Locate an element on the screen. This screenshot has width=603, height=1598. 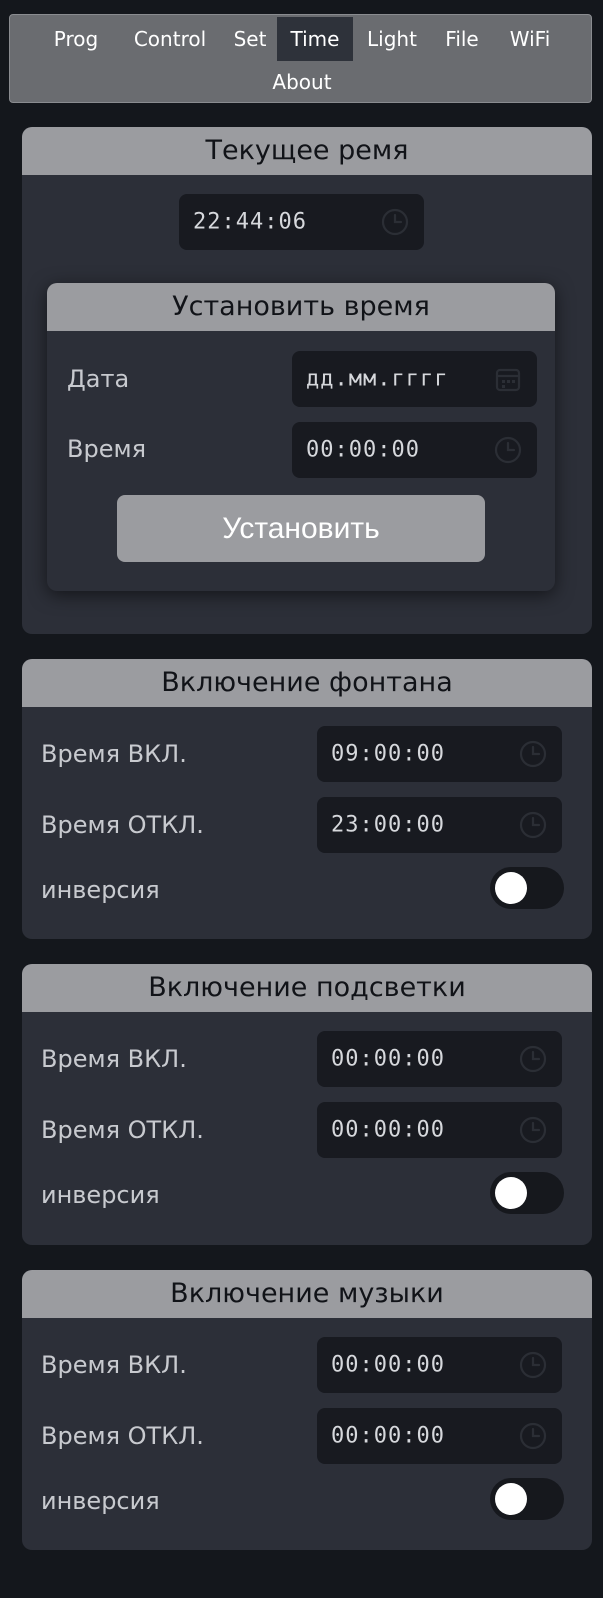
fountain-inversion-toggle is located at coordinates (527, 888).